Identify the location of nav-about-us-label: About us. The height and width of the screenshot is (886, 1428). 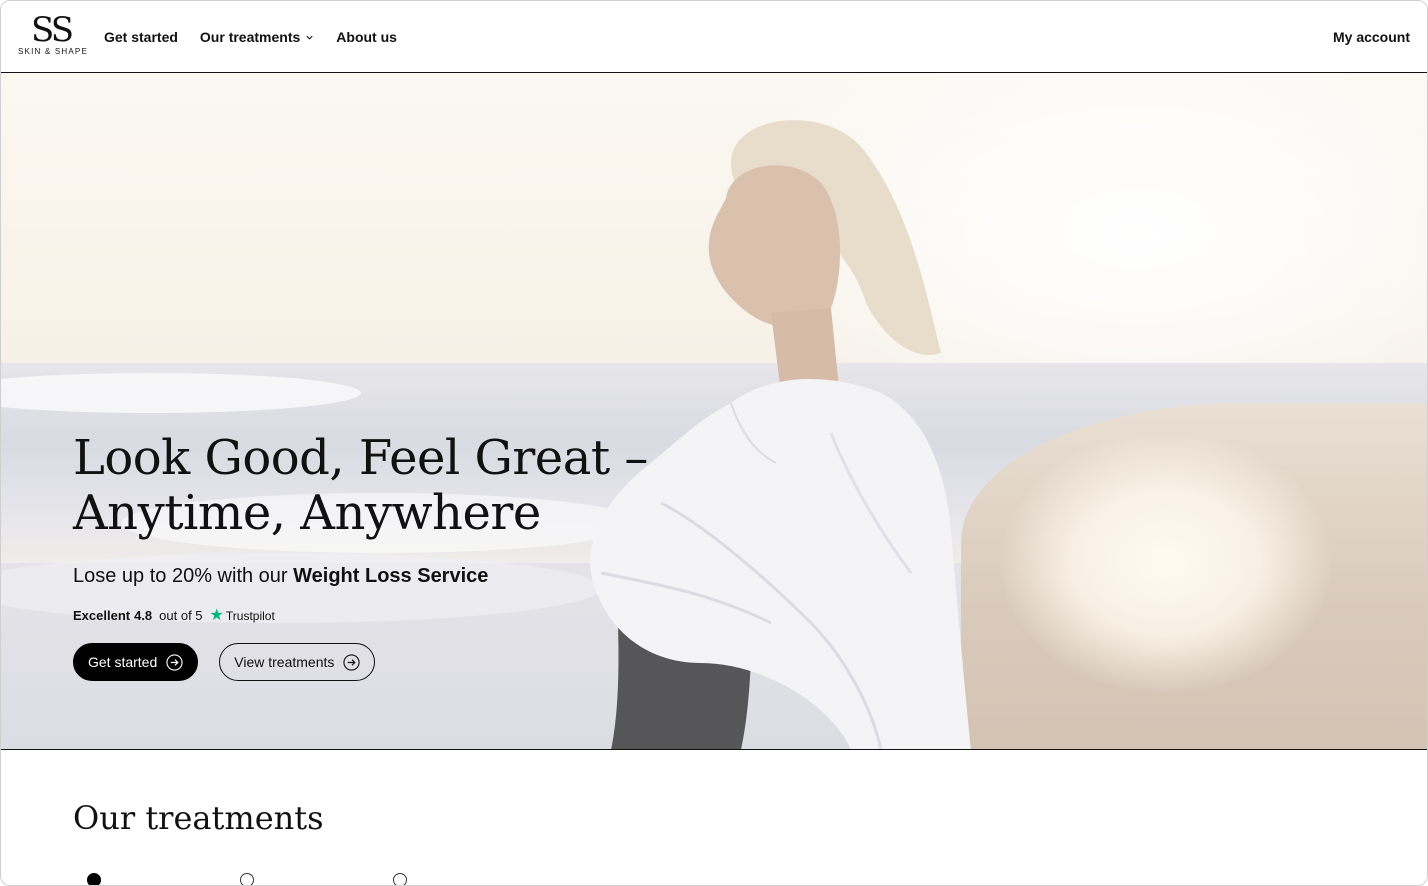
(366, 37).